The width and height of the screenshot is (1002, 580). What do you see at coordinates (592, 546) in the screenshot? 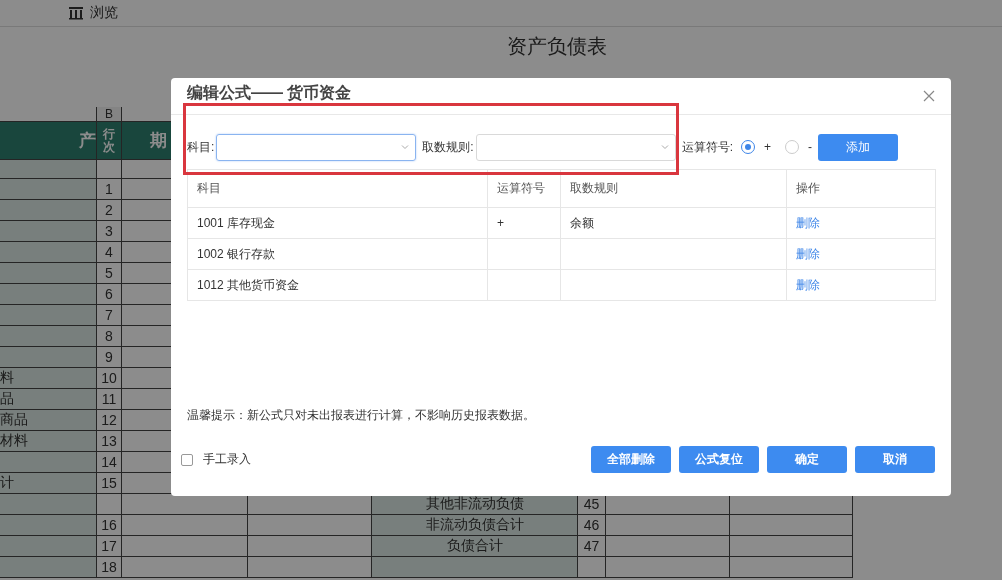
I see `table-cell: 47` at bounding box center [592, 546].